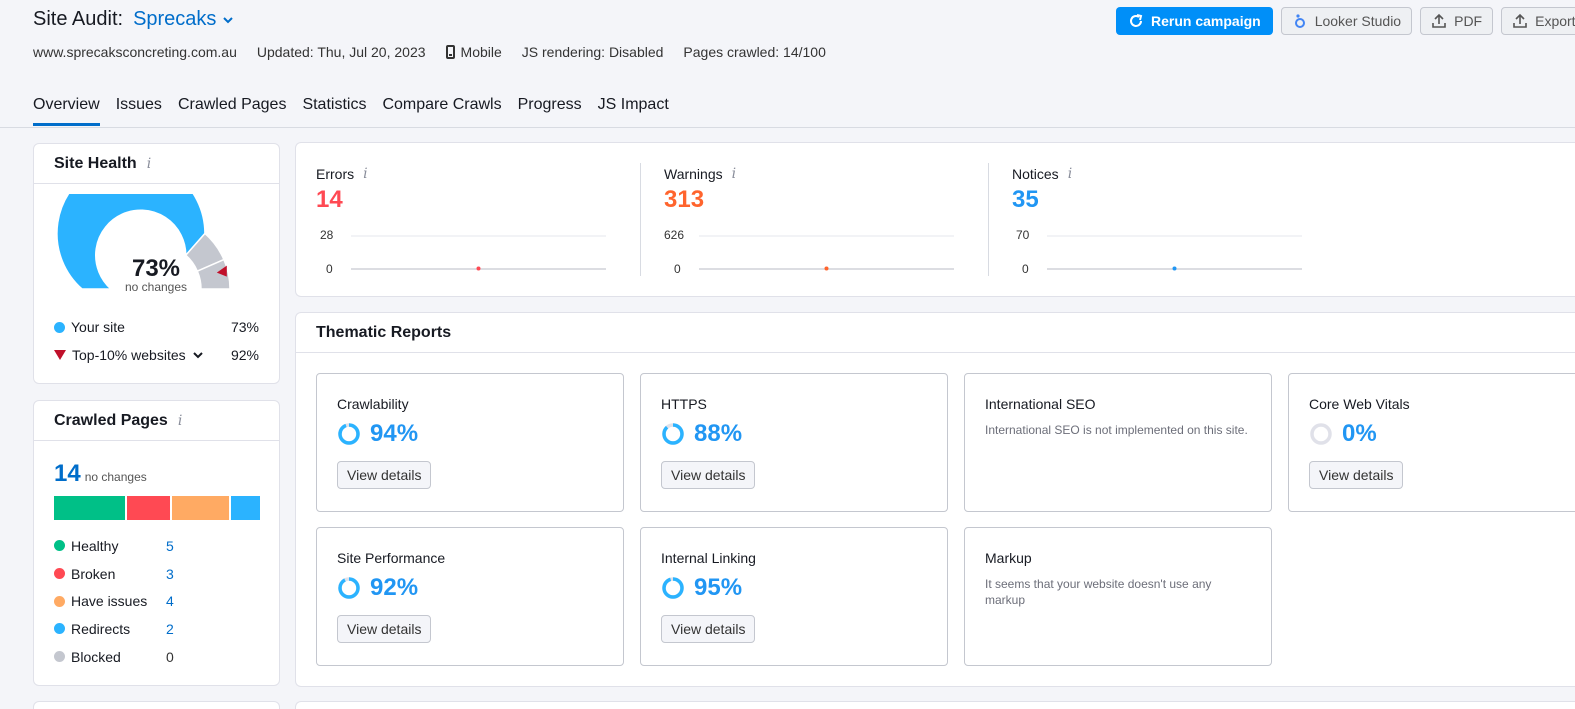  What do you see at coordinates (441, 111) in the screenshot?
I see `tab-compare-crawls: Compare Crawls` at bounding box center [441, 111].